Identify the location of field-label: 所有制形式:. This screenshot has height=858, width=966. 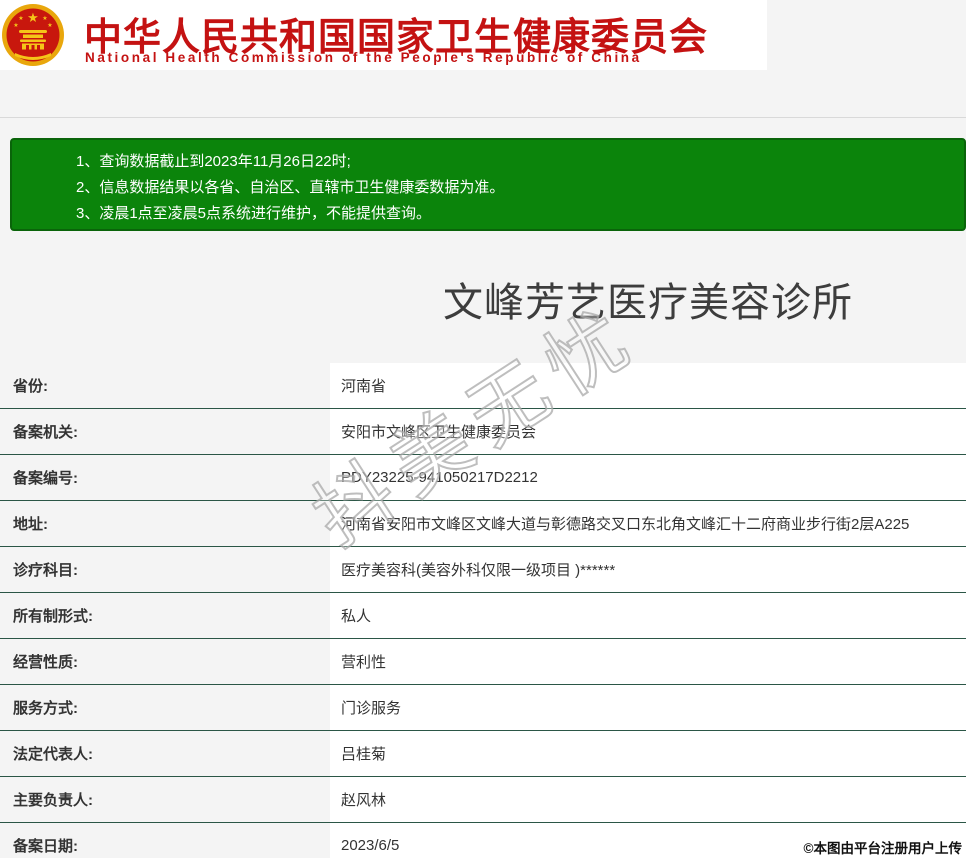
(53, 616).